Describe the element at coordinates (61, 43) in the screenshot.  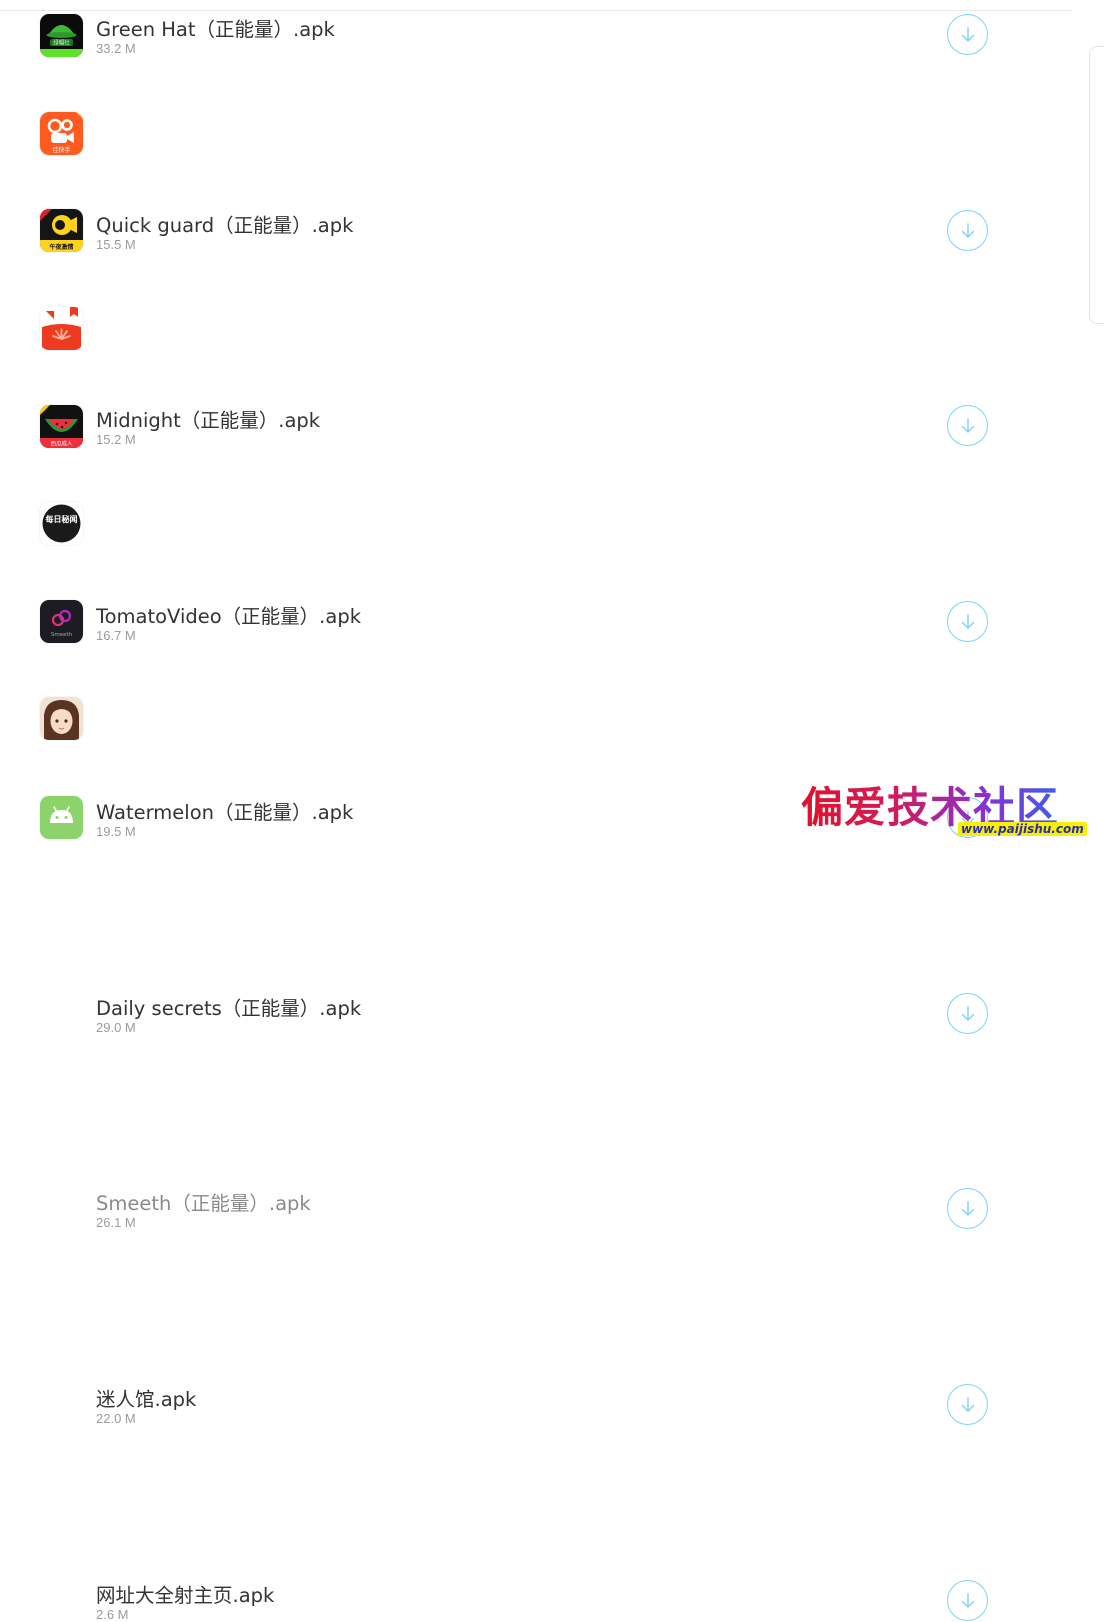
I see `green-hat-icon-label: 绿帽社` at that location.